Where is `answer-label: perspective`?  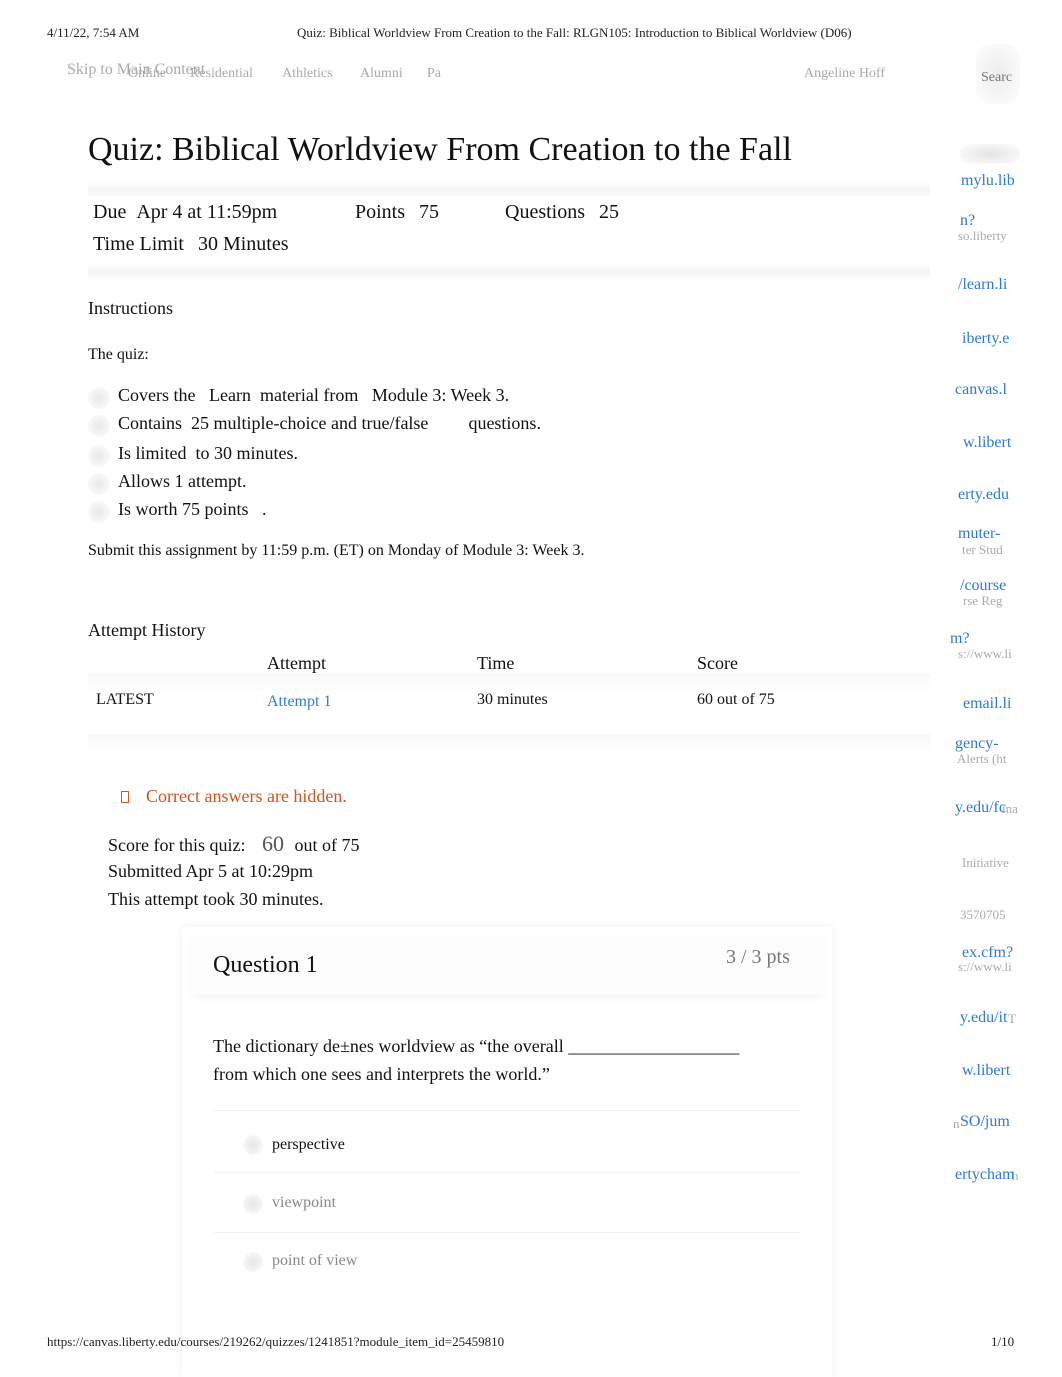
answer-label: perspective is located at coordinates (308, 1144).